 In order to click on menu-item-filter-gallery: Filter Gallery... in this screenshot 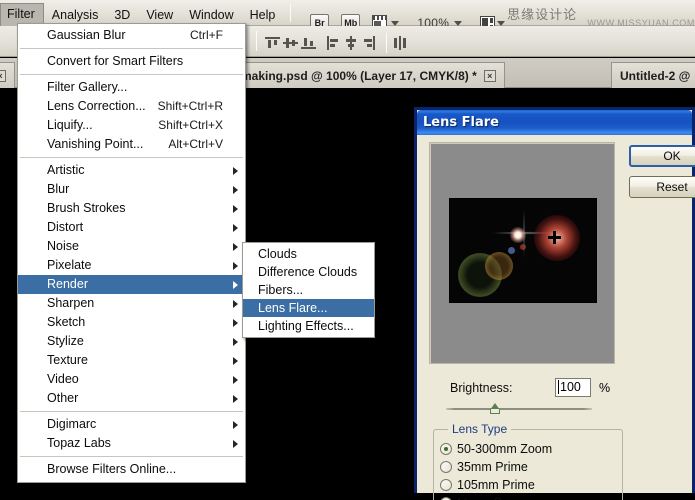, I will do `click(131, 87)`.